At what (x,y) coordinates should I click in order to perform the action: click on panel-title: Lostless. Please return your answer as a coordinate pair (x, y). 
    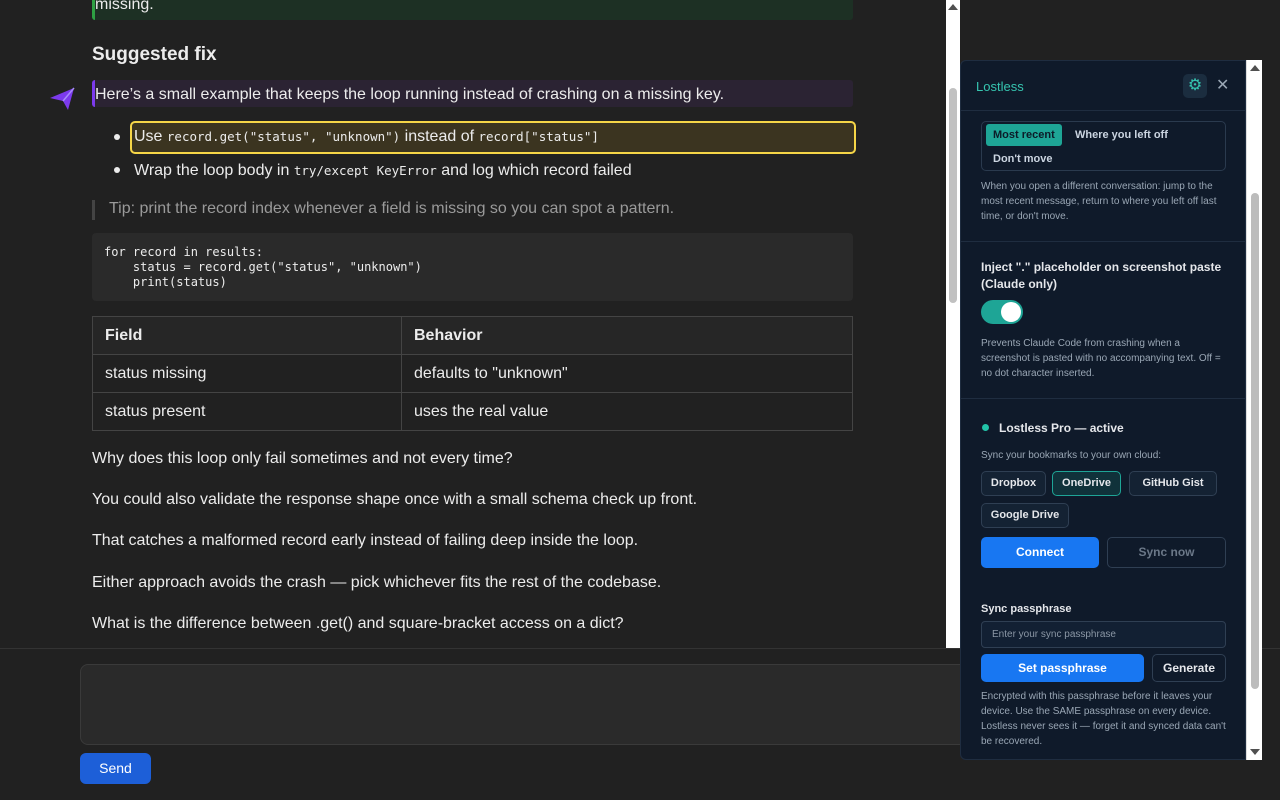
    Looking at the image, I should click on (1000, 86).